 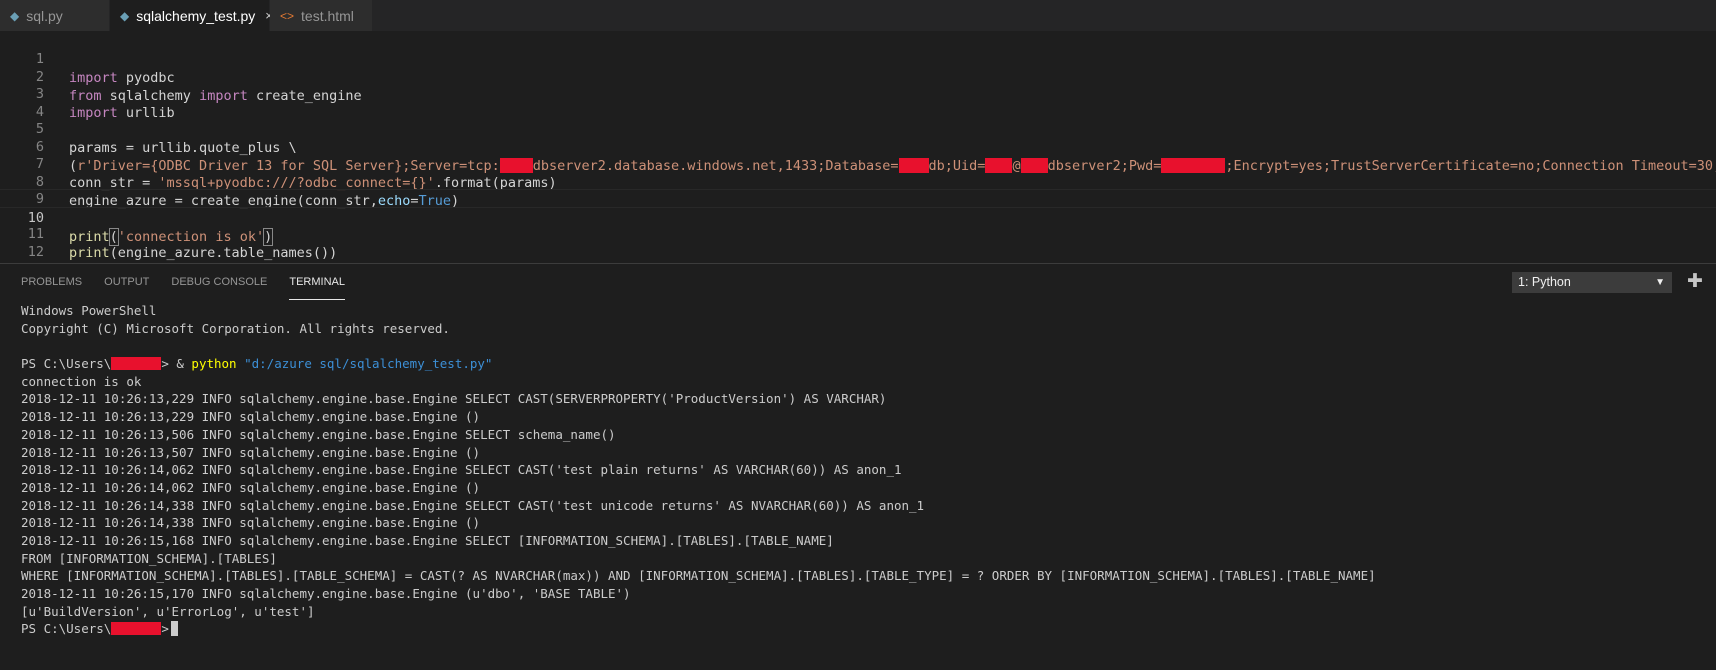 I want to click on code-line: 3 import urllib, so click(x=858, y=93).